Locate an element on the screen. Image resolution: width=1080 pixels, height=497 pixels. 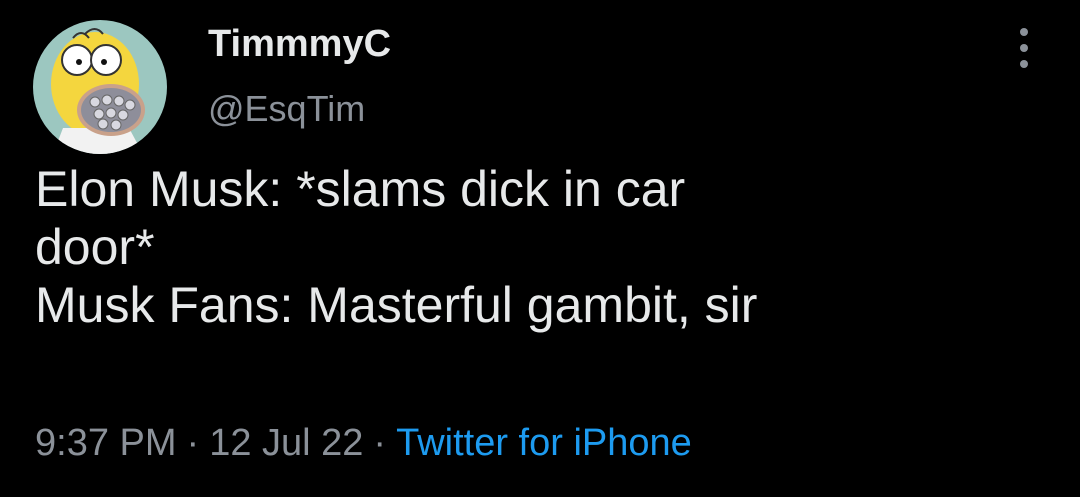
tweet-date: 12 Jul 22 is located at coordinates (286, 443).